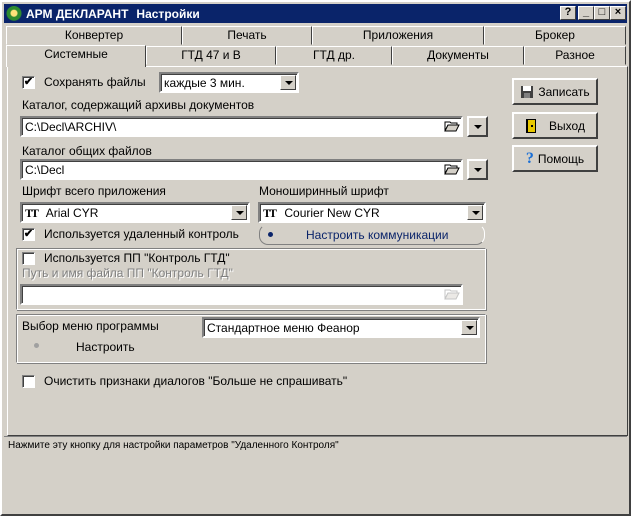 The width and height of the screenshot is (631, 516). What do you see at coordinates (28, 82) in the screenshot?
I see `save-files-checkbox: ✔` at bounding box center [28, 82].